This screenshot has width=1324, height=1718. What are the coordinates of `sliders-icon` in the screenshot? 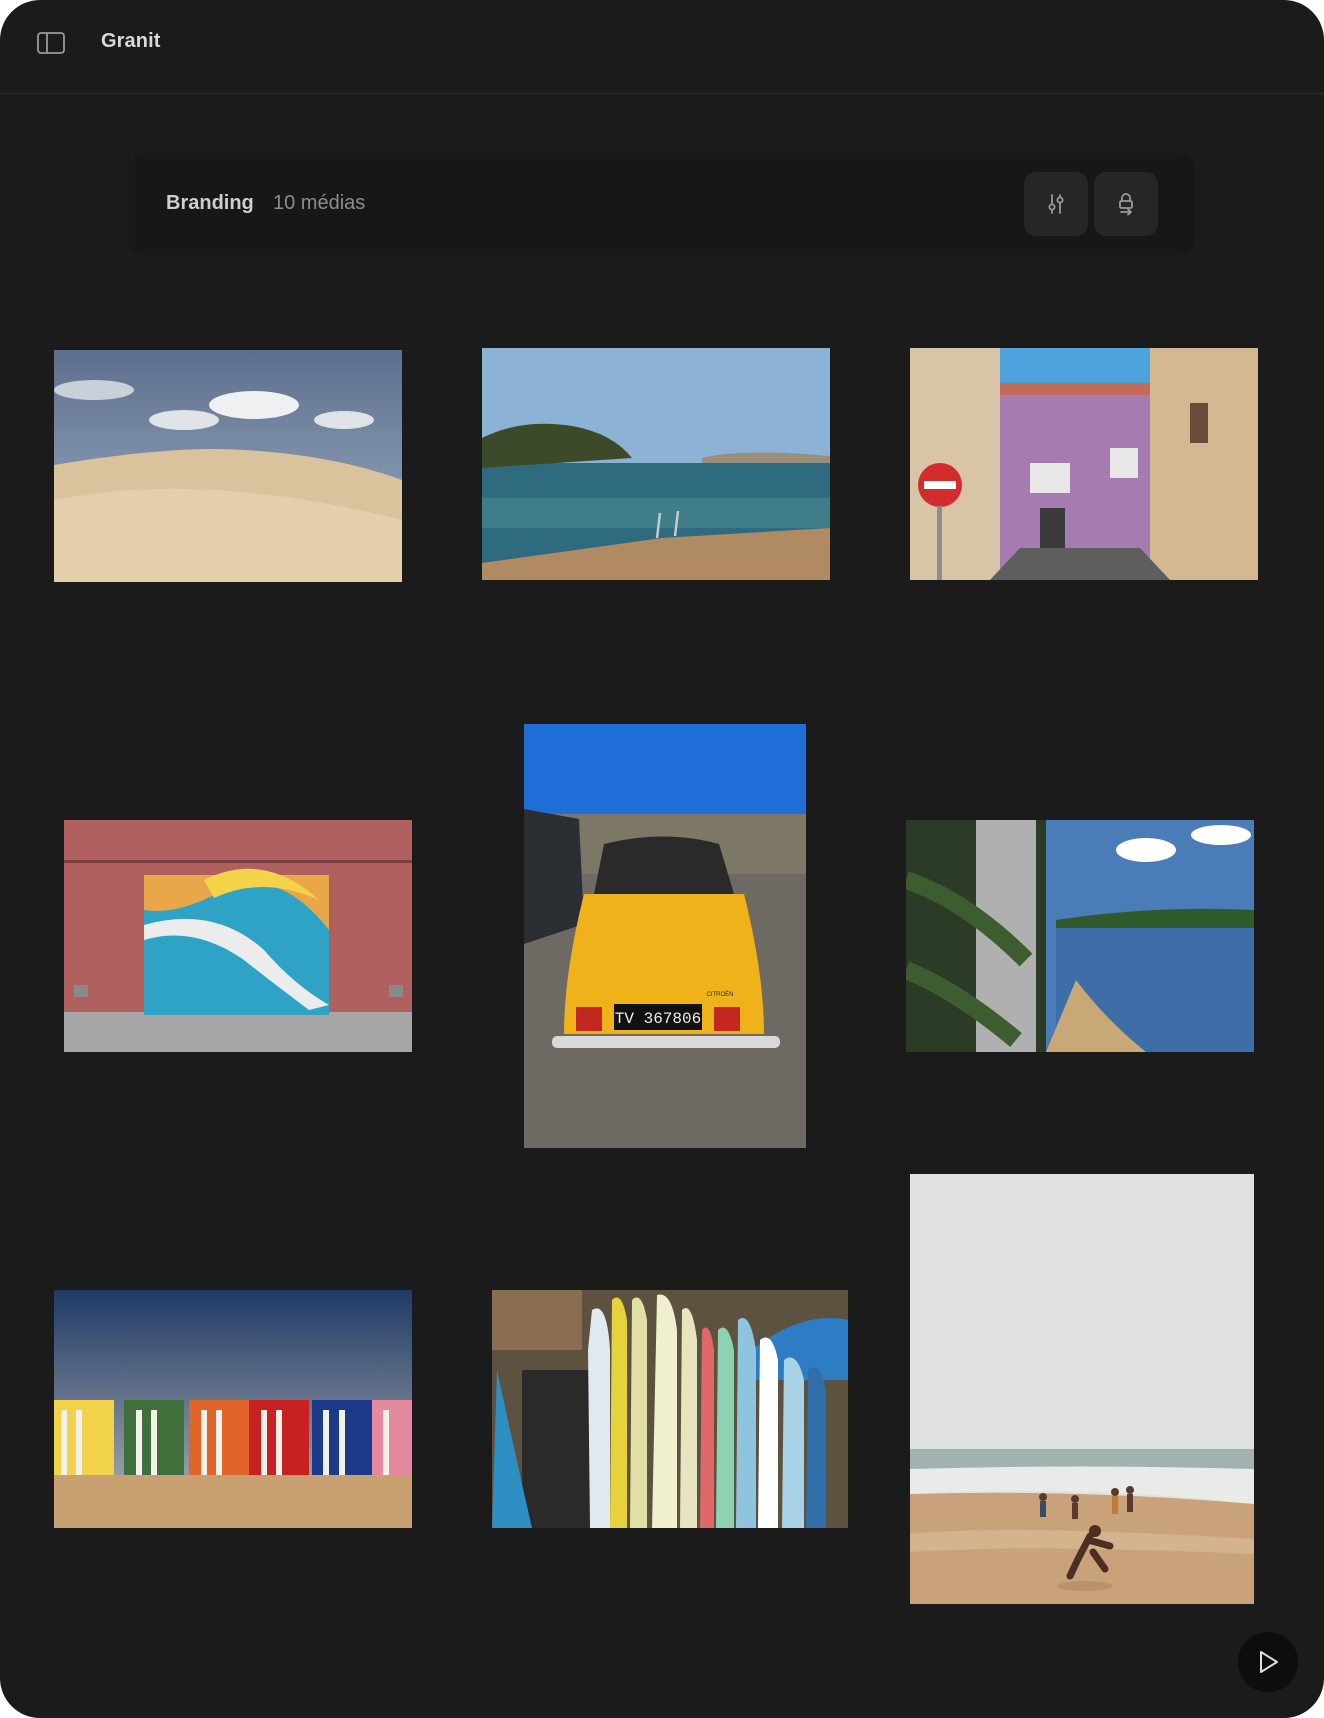 It's located at (1056, 204).